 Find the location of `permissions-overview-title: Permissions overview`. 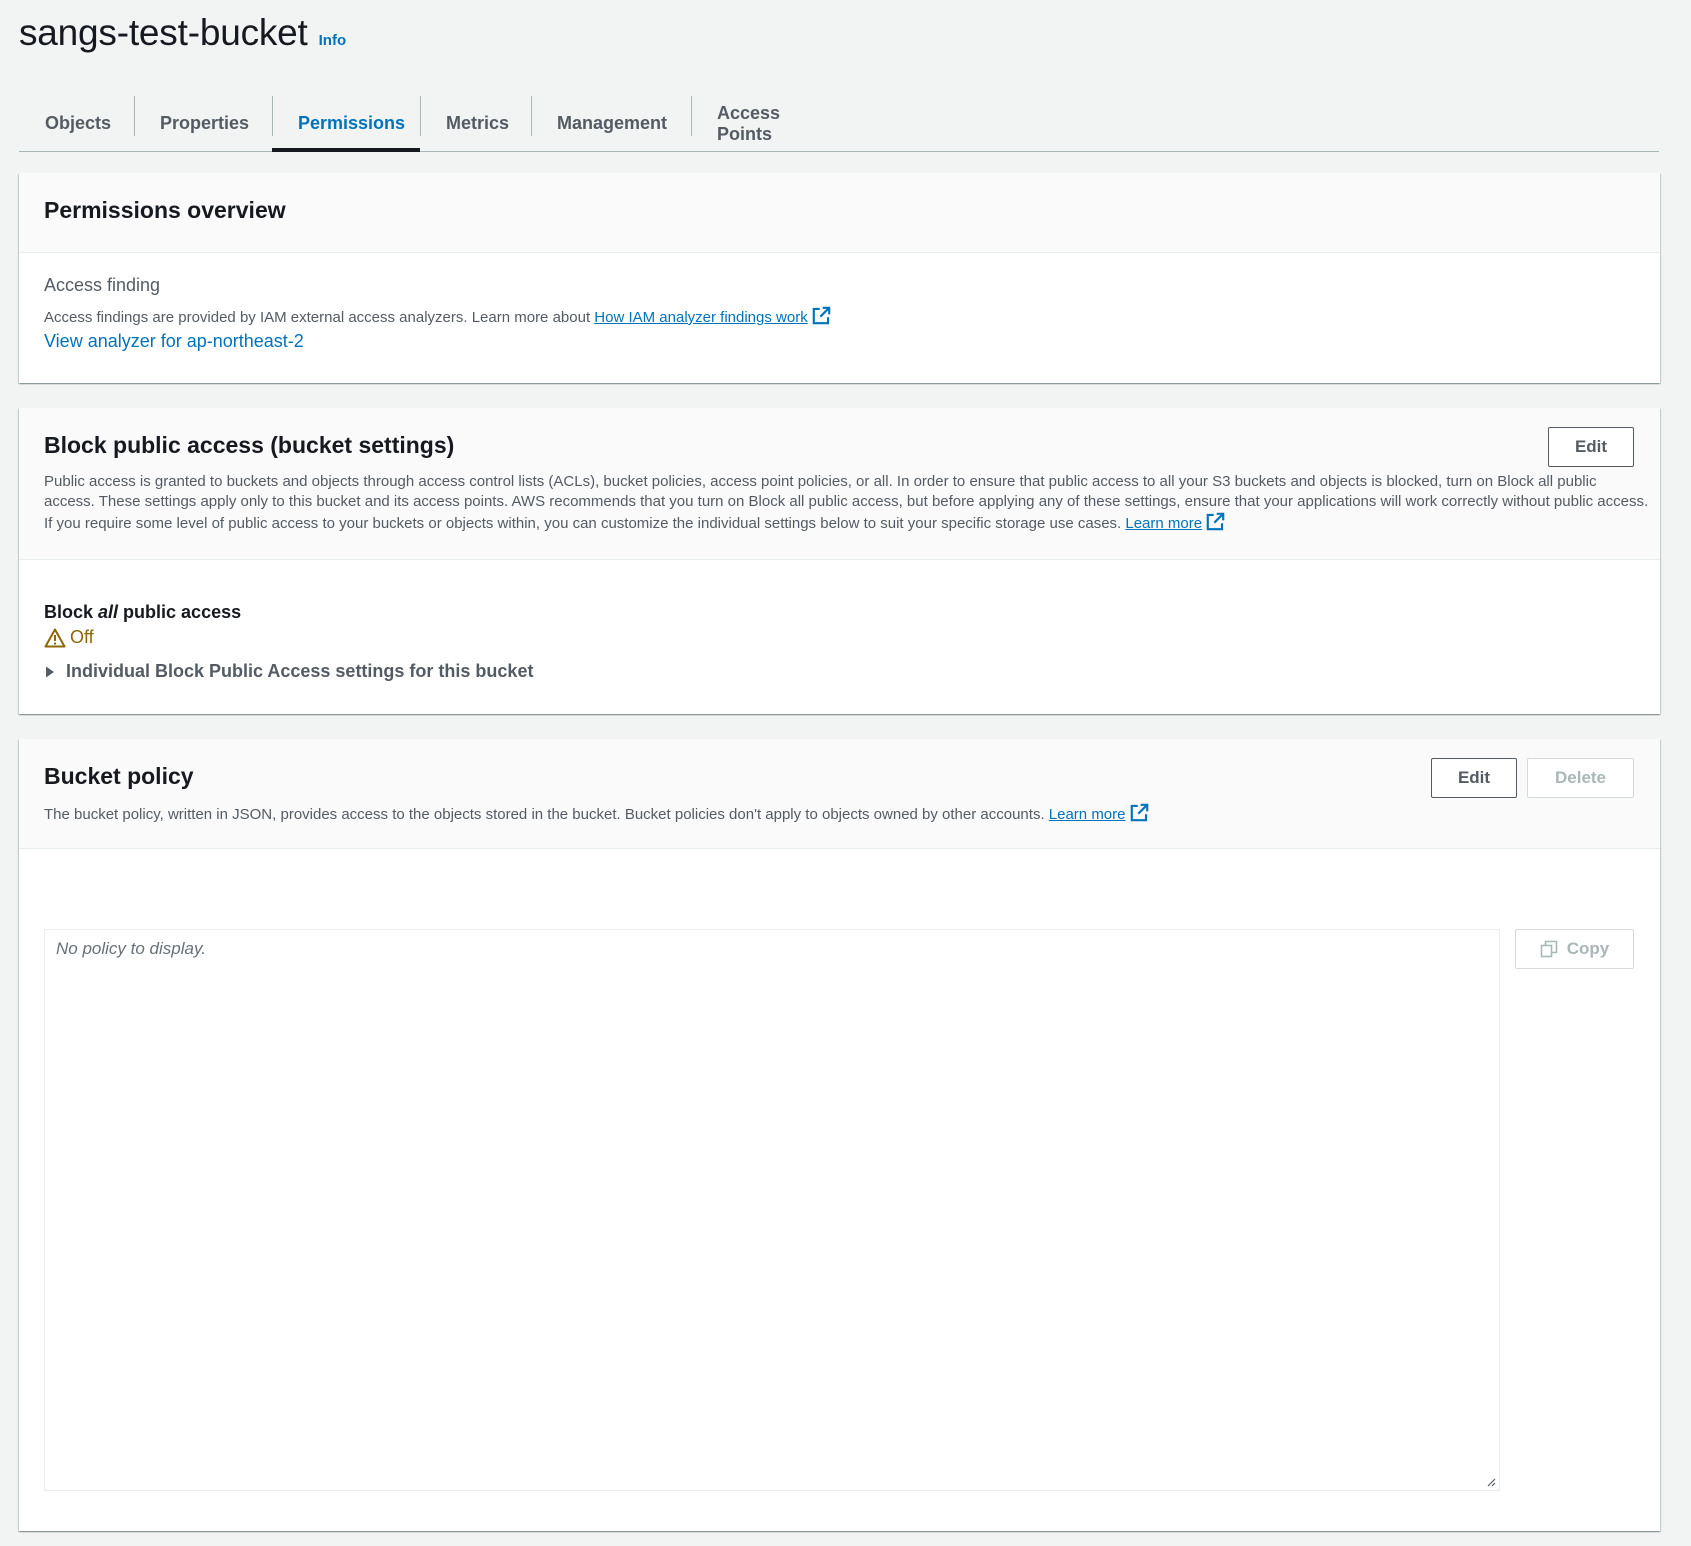

permissions-overview-title: Permissions overview is located at coordinates (165, 210).